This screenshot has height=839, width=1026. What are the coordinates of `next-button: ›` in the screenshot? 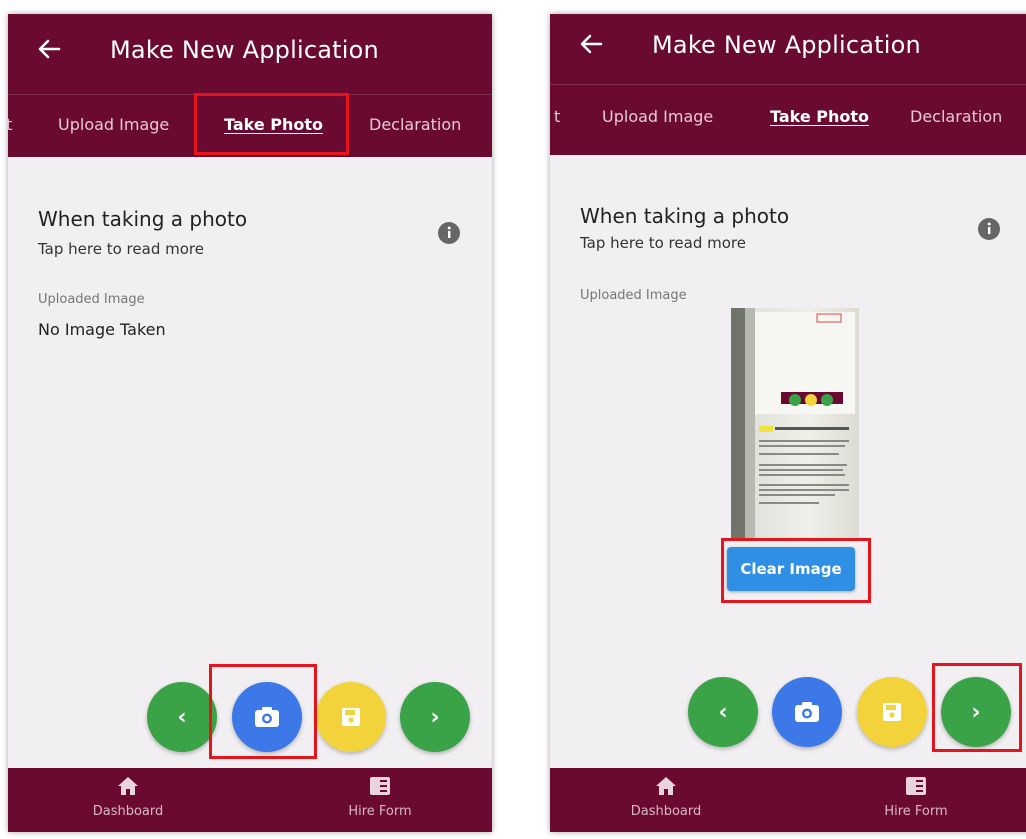 It's located at (435, 717).